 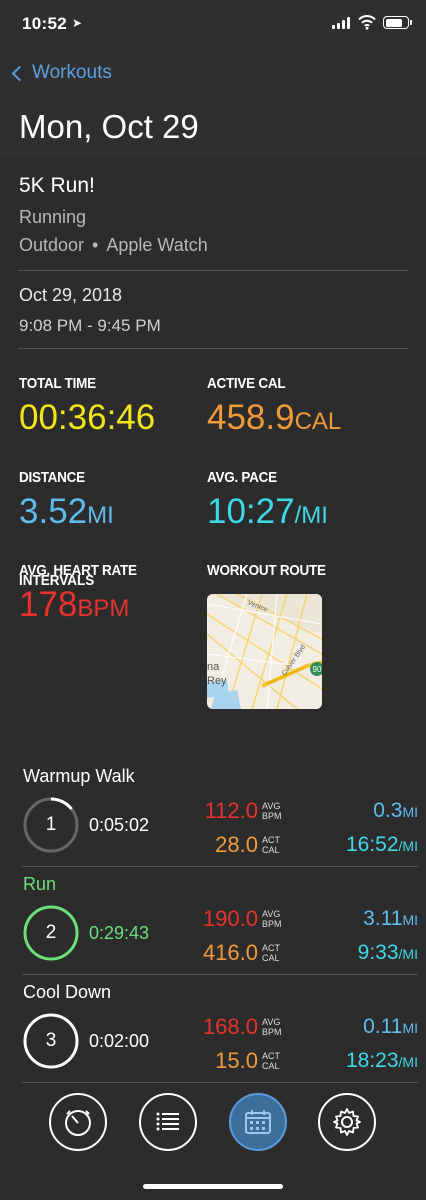 What do you see at coordinates (236, 1060) in the screenshot?
I see `cal-value: 15.0` at bounding box center [236, 1060].